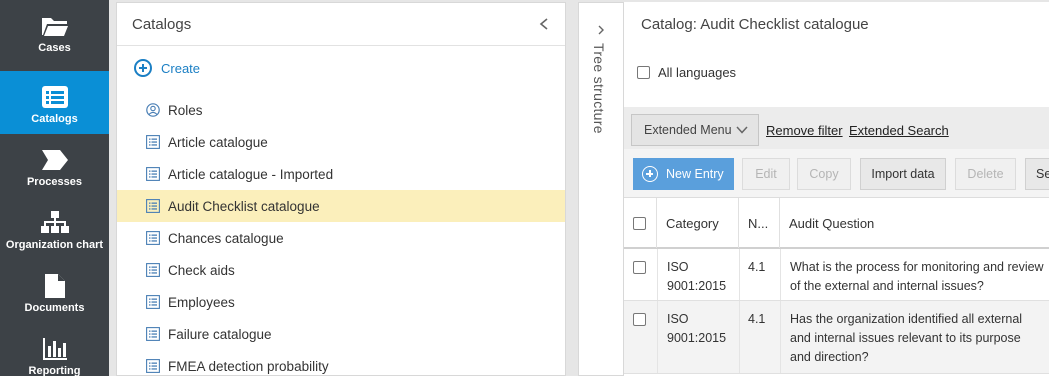 The image size is (1049, 376). I want to click on catalog-item-check-aids: Check aids, so click(341, 270).